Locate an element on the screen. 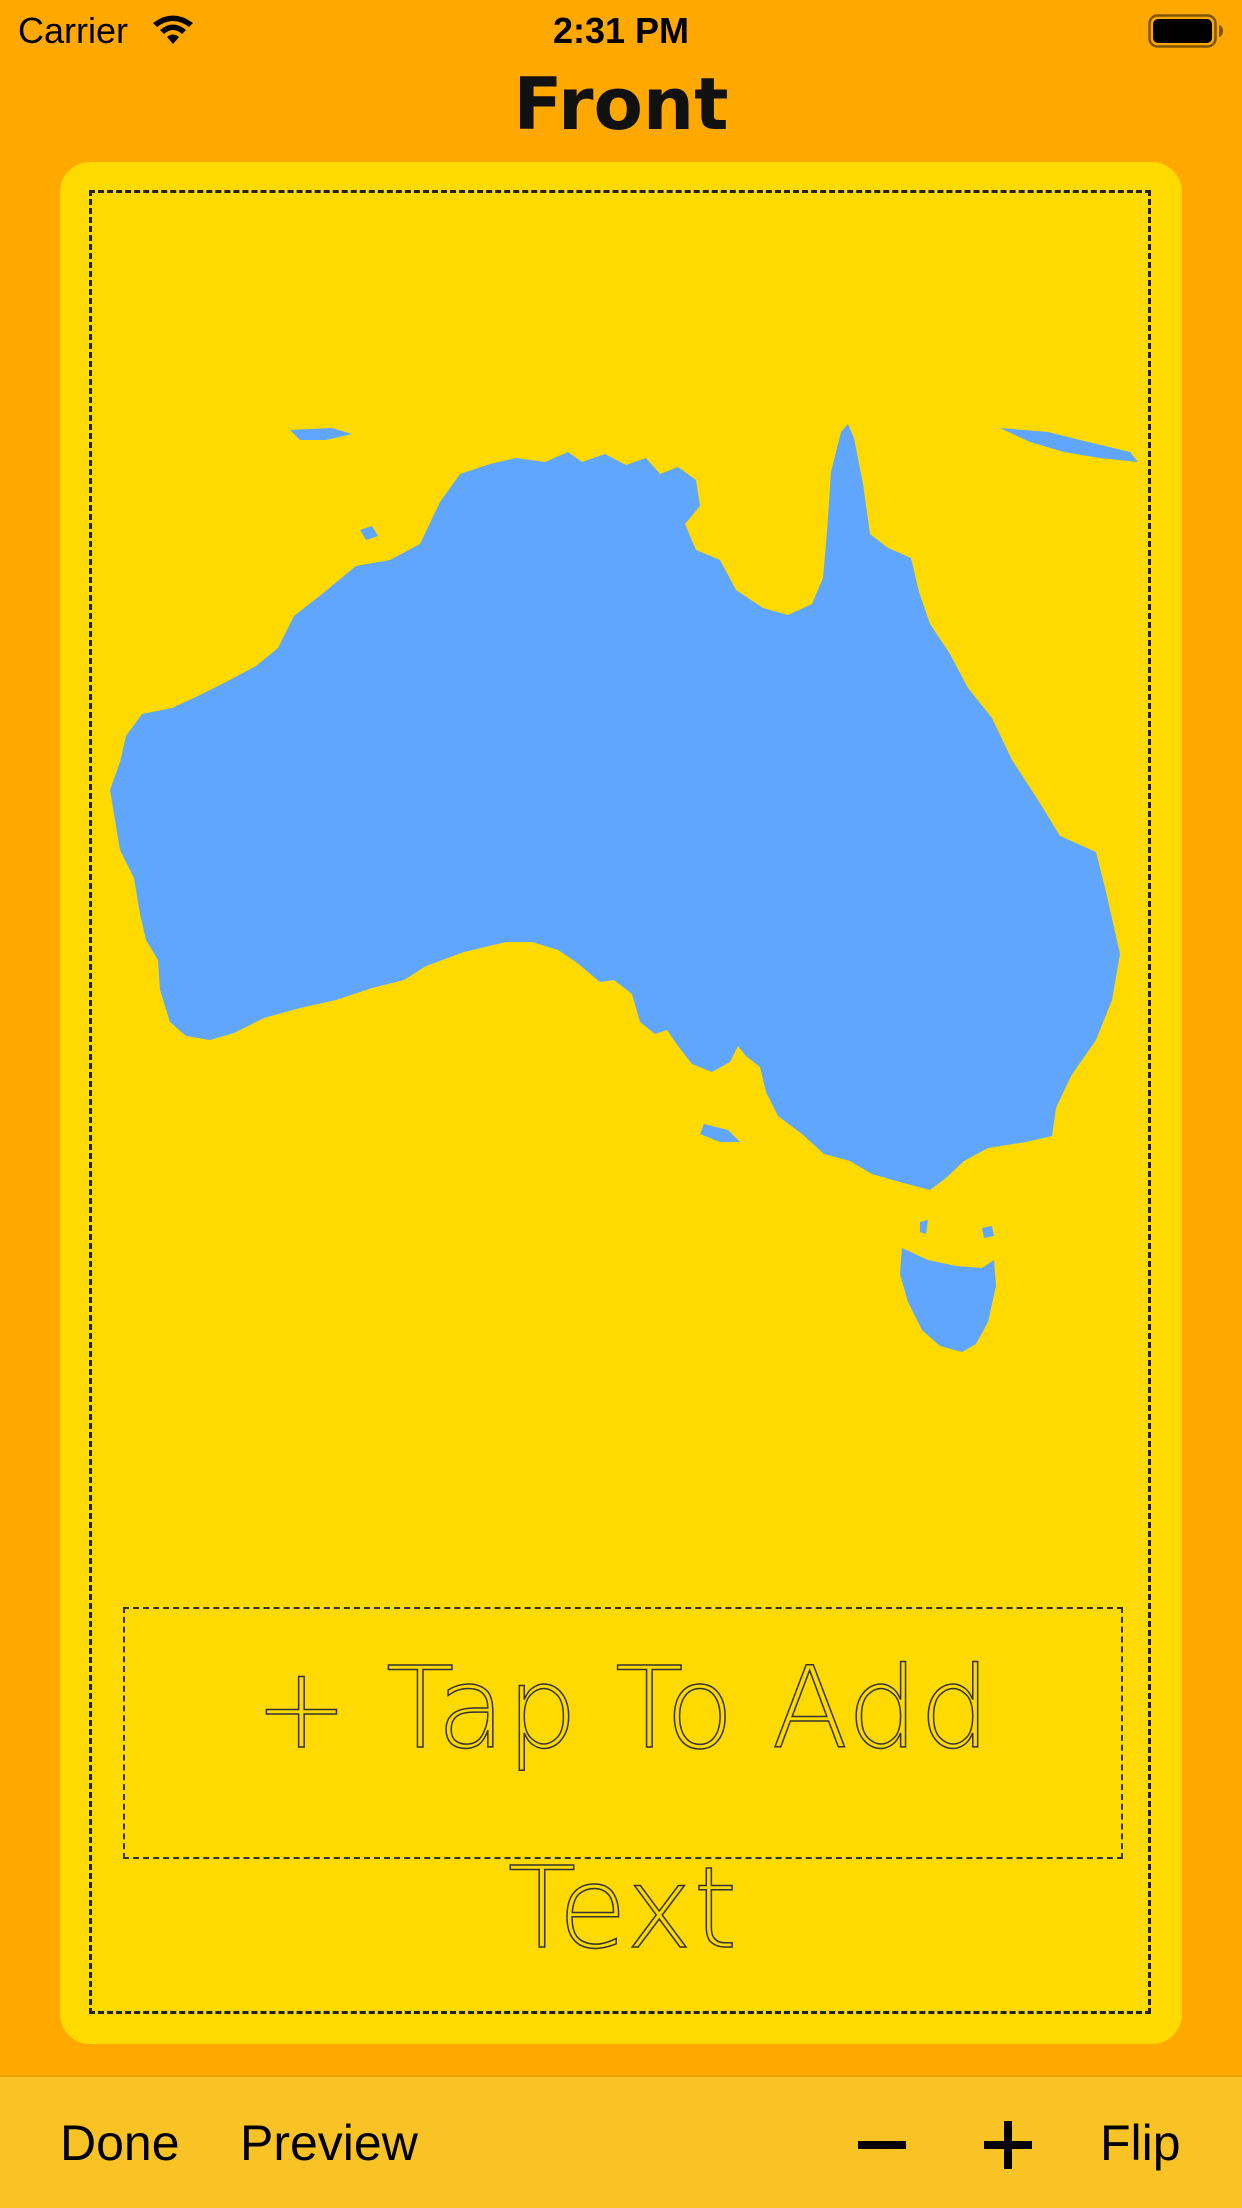 Image resolution: width=1242 pixels, height=2208 pixels. preview-button: Preview is located at coordinates (329, 2143).